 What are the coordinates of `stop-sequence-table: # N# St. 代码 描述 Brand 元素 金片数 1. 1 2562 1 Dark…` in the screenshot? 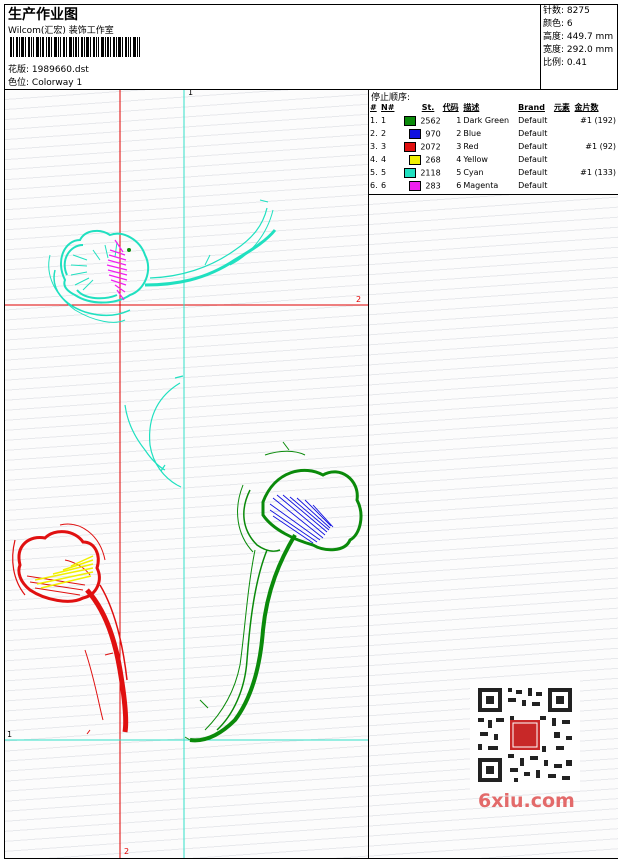 It's located at (493, 146).